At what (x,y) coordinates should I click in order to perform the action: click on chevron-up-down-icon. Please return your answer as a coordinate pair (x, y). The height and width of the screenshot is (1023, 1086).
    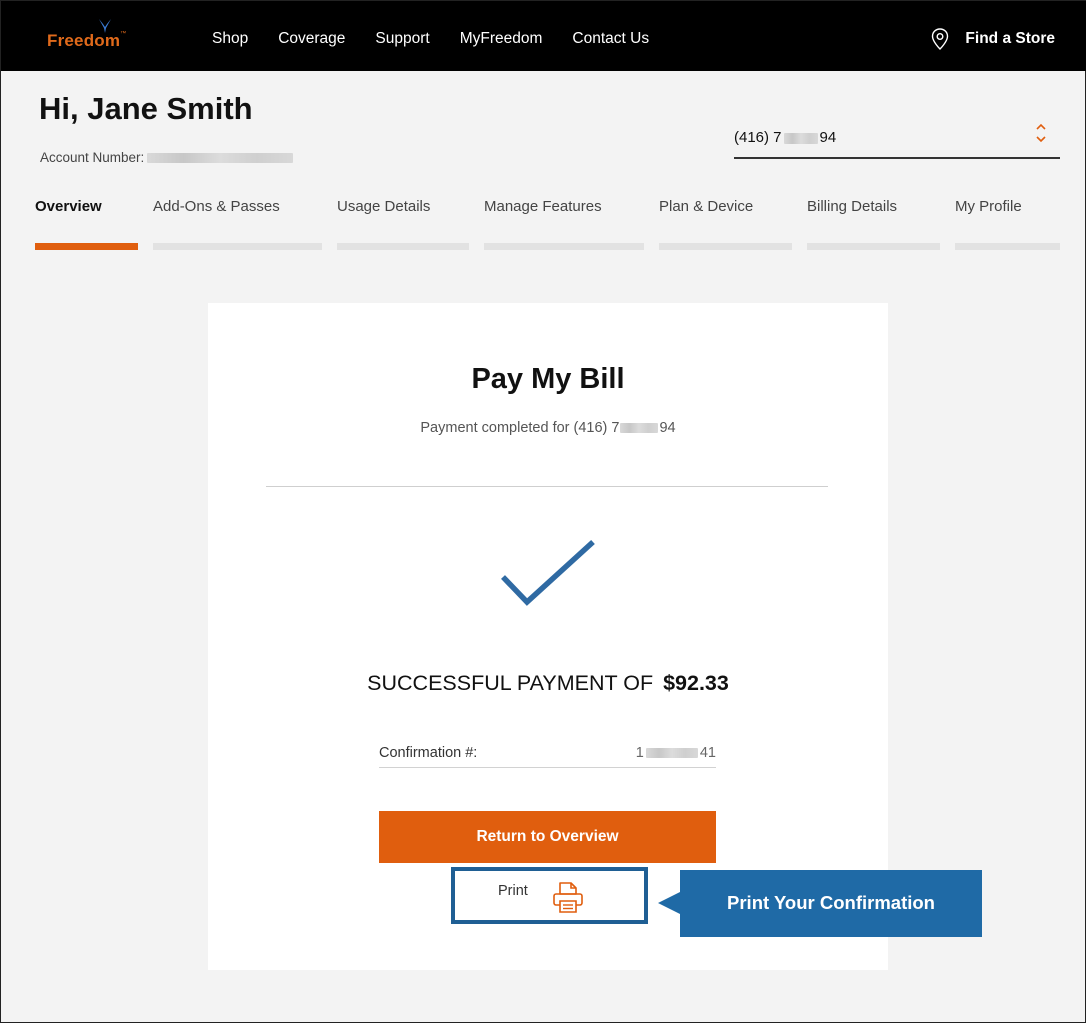
    Looking at the image, I should click on (1041, 133).